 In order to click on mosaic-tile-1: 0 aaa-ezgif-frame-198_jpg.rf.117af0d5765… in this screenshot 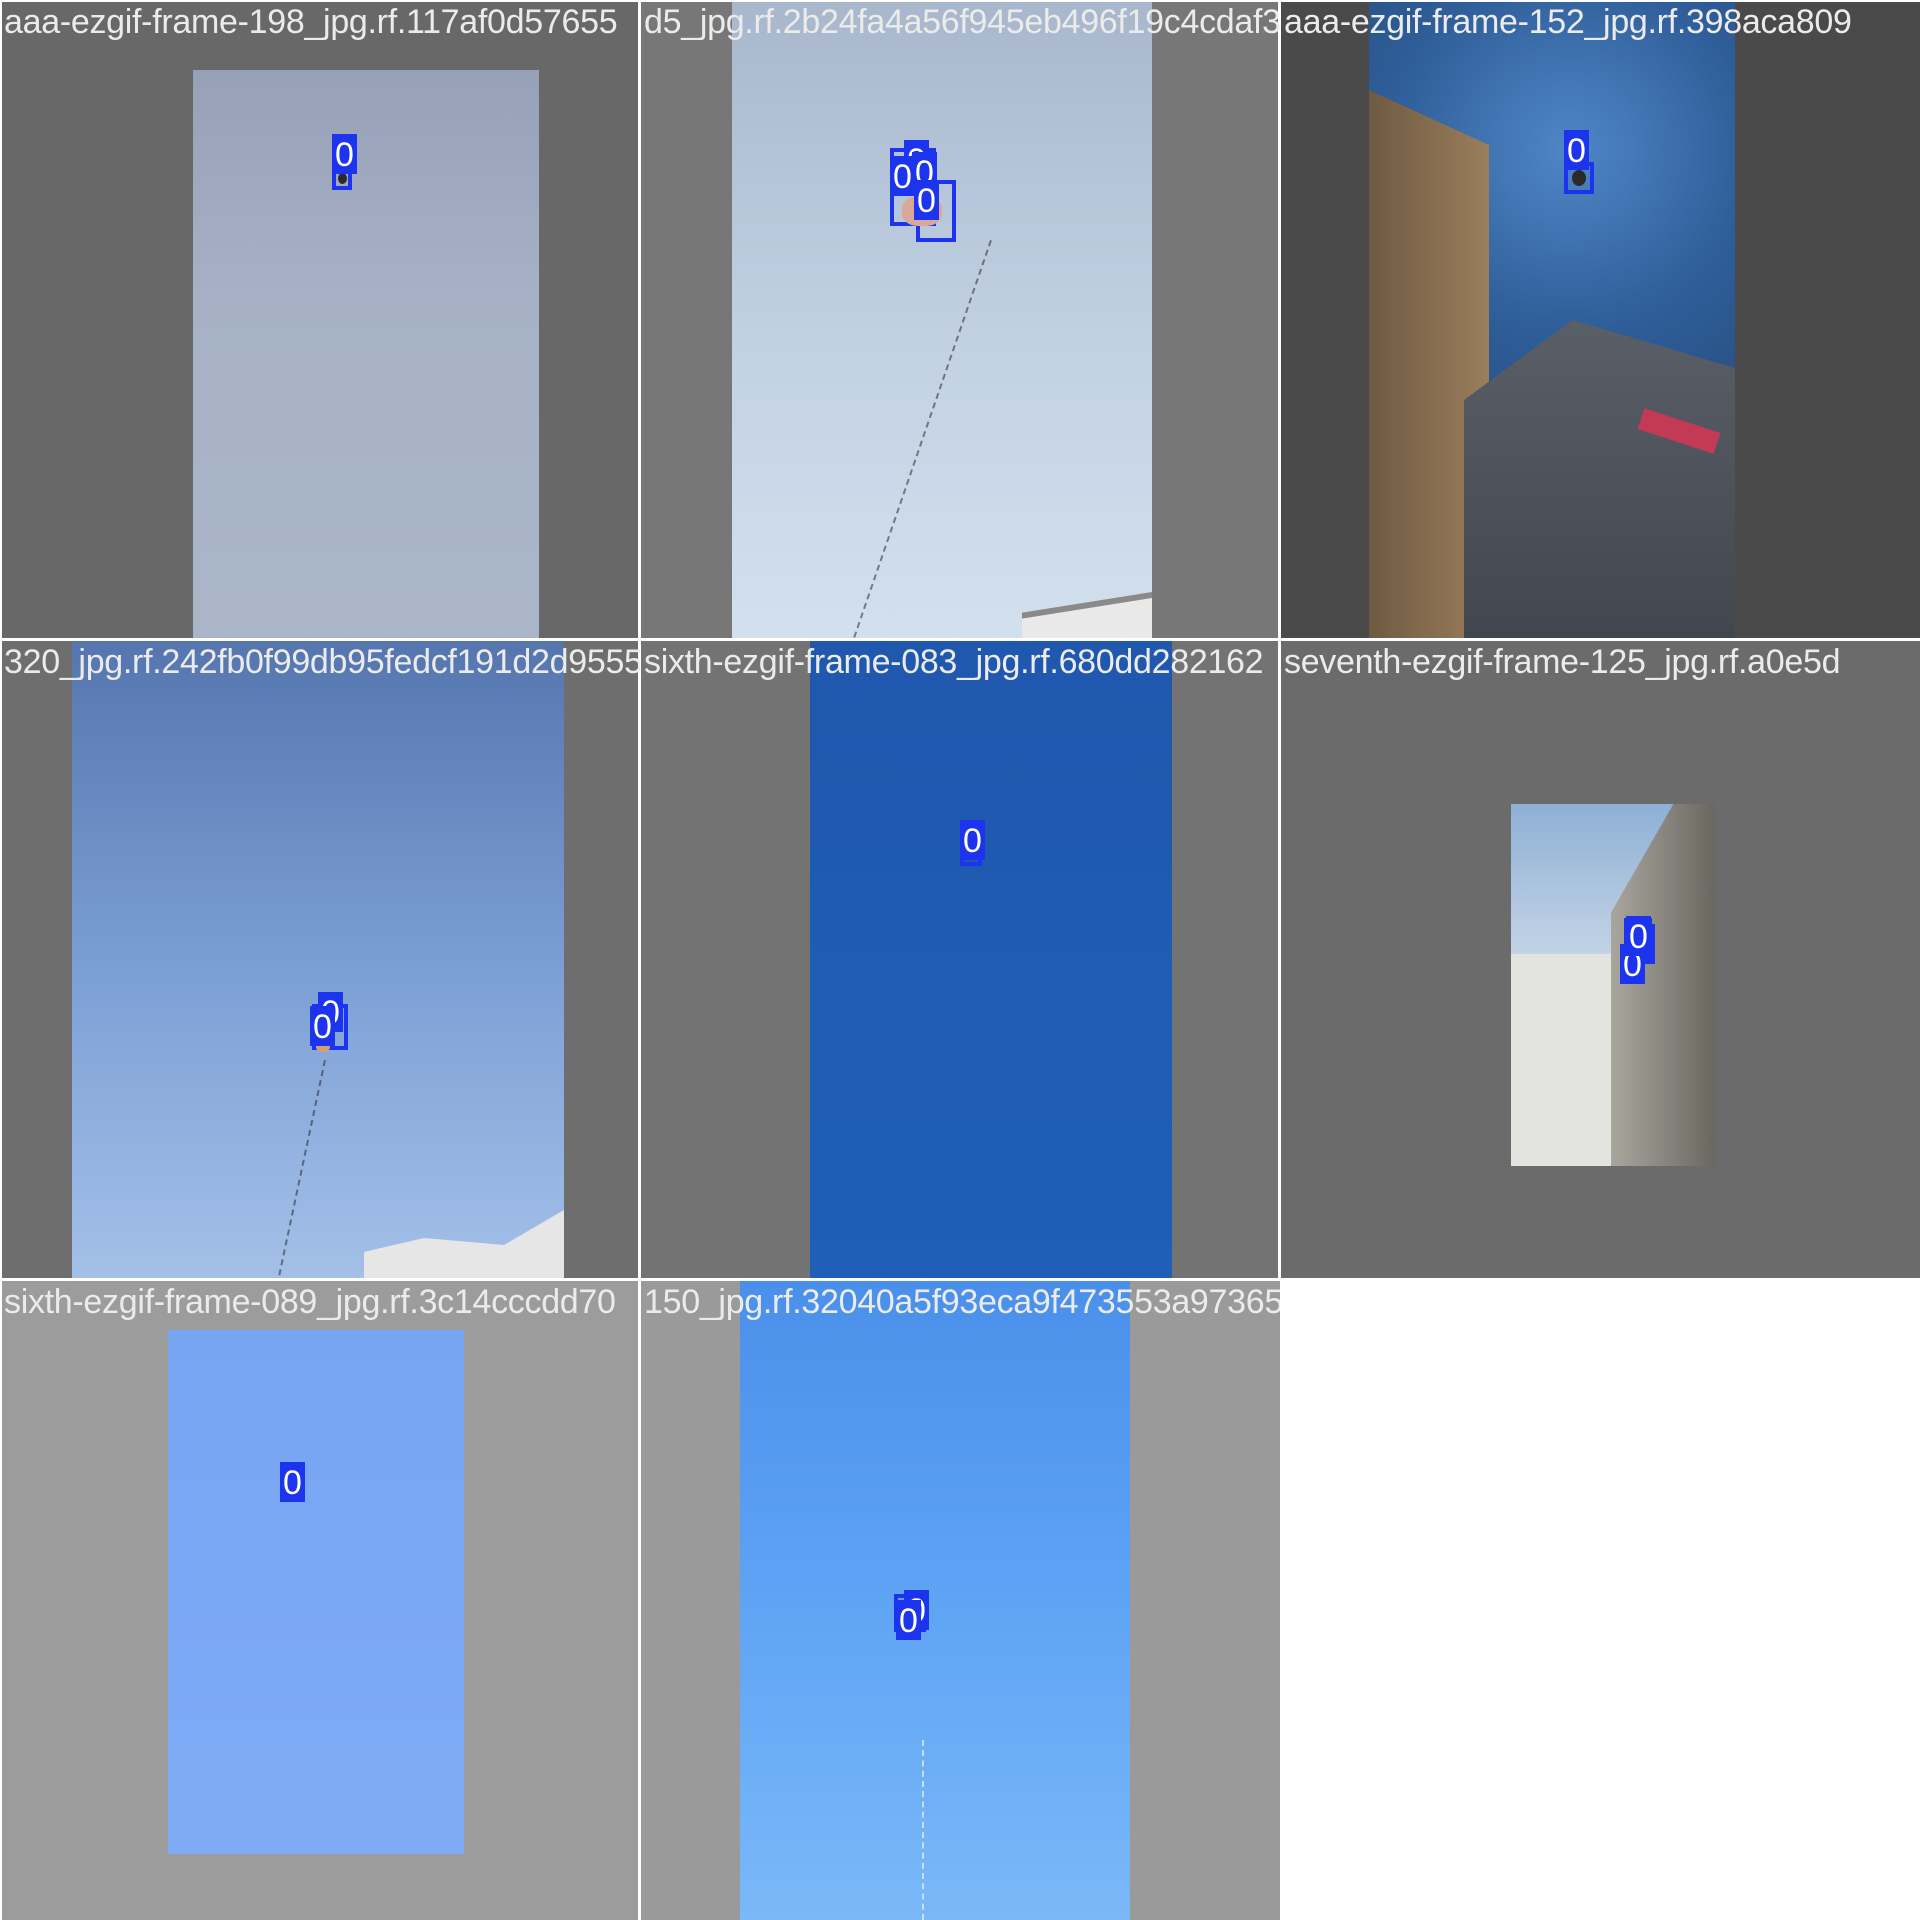, I will do `click(320, 320)`.